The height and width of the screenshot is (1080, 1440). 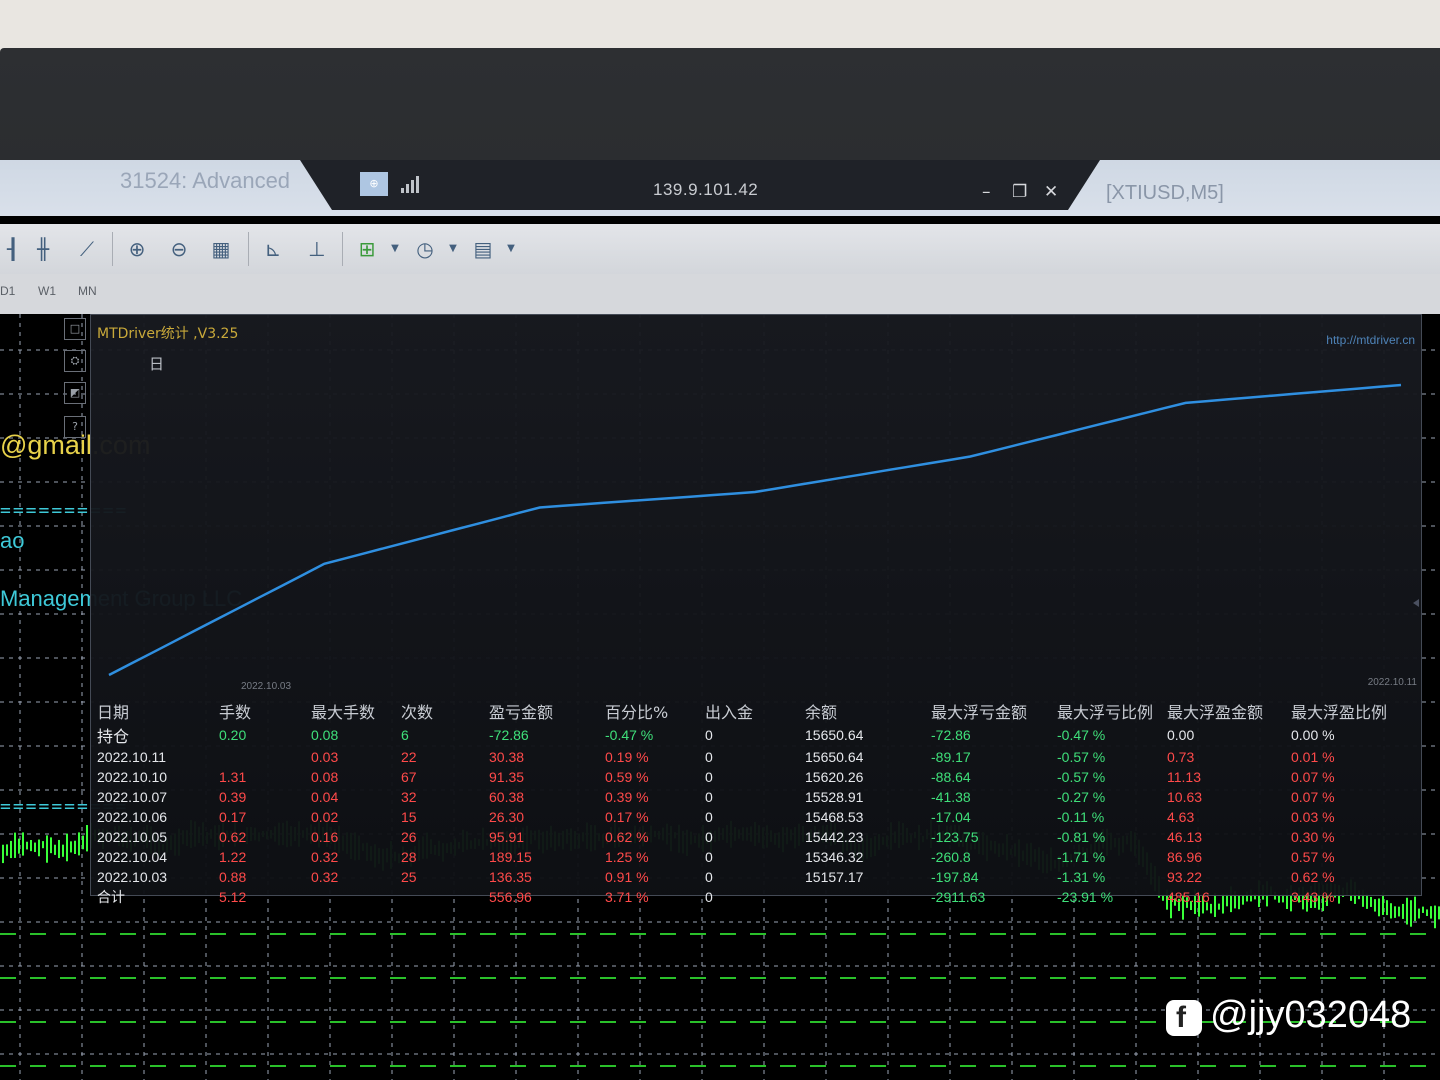 I want to click on table-cell: 0.39, so click(x=233, y=797).